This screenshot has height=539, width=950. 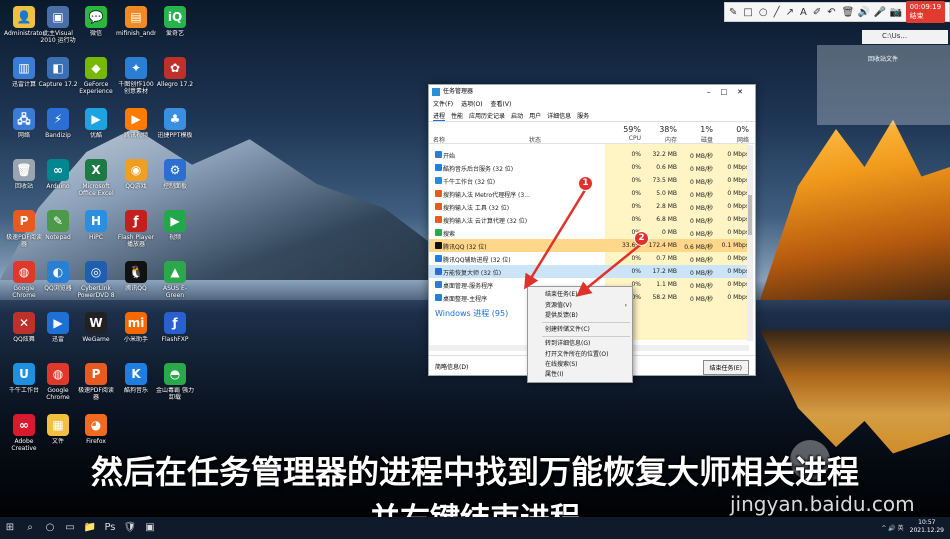 I want to click on taskbar-button: 📁, so click(x=90, y=528).